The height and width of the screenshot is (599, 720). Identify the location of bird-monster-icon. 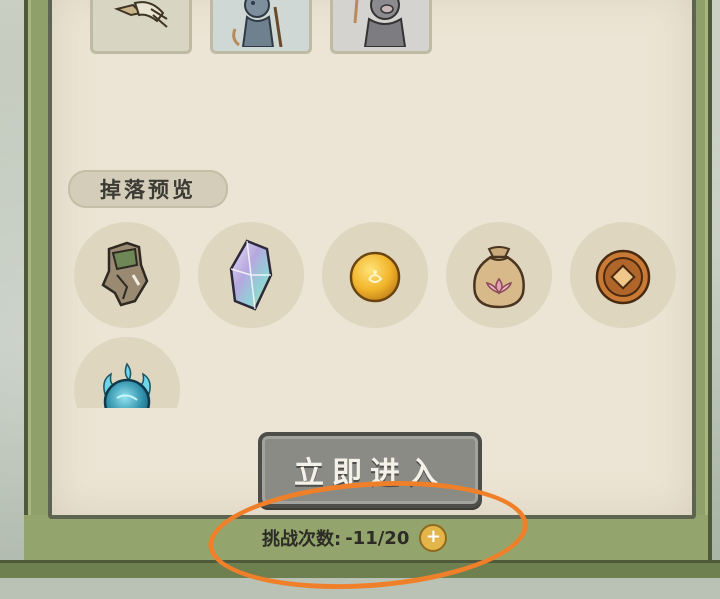
(140, 14).